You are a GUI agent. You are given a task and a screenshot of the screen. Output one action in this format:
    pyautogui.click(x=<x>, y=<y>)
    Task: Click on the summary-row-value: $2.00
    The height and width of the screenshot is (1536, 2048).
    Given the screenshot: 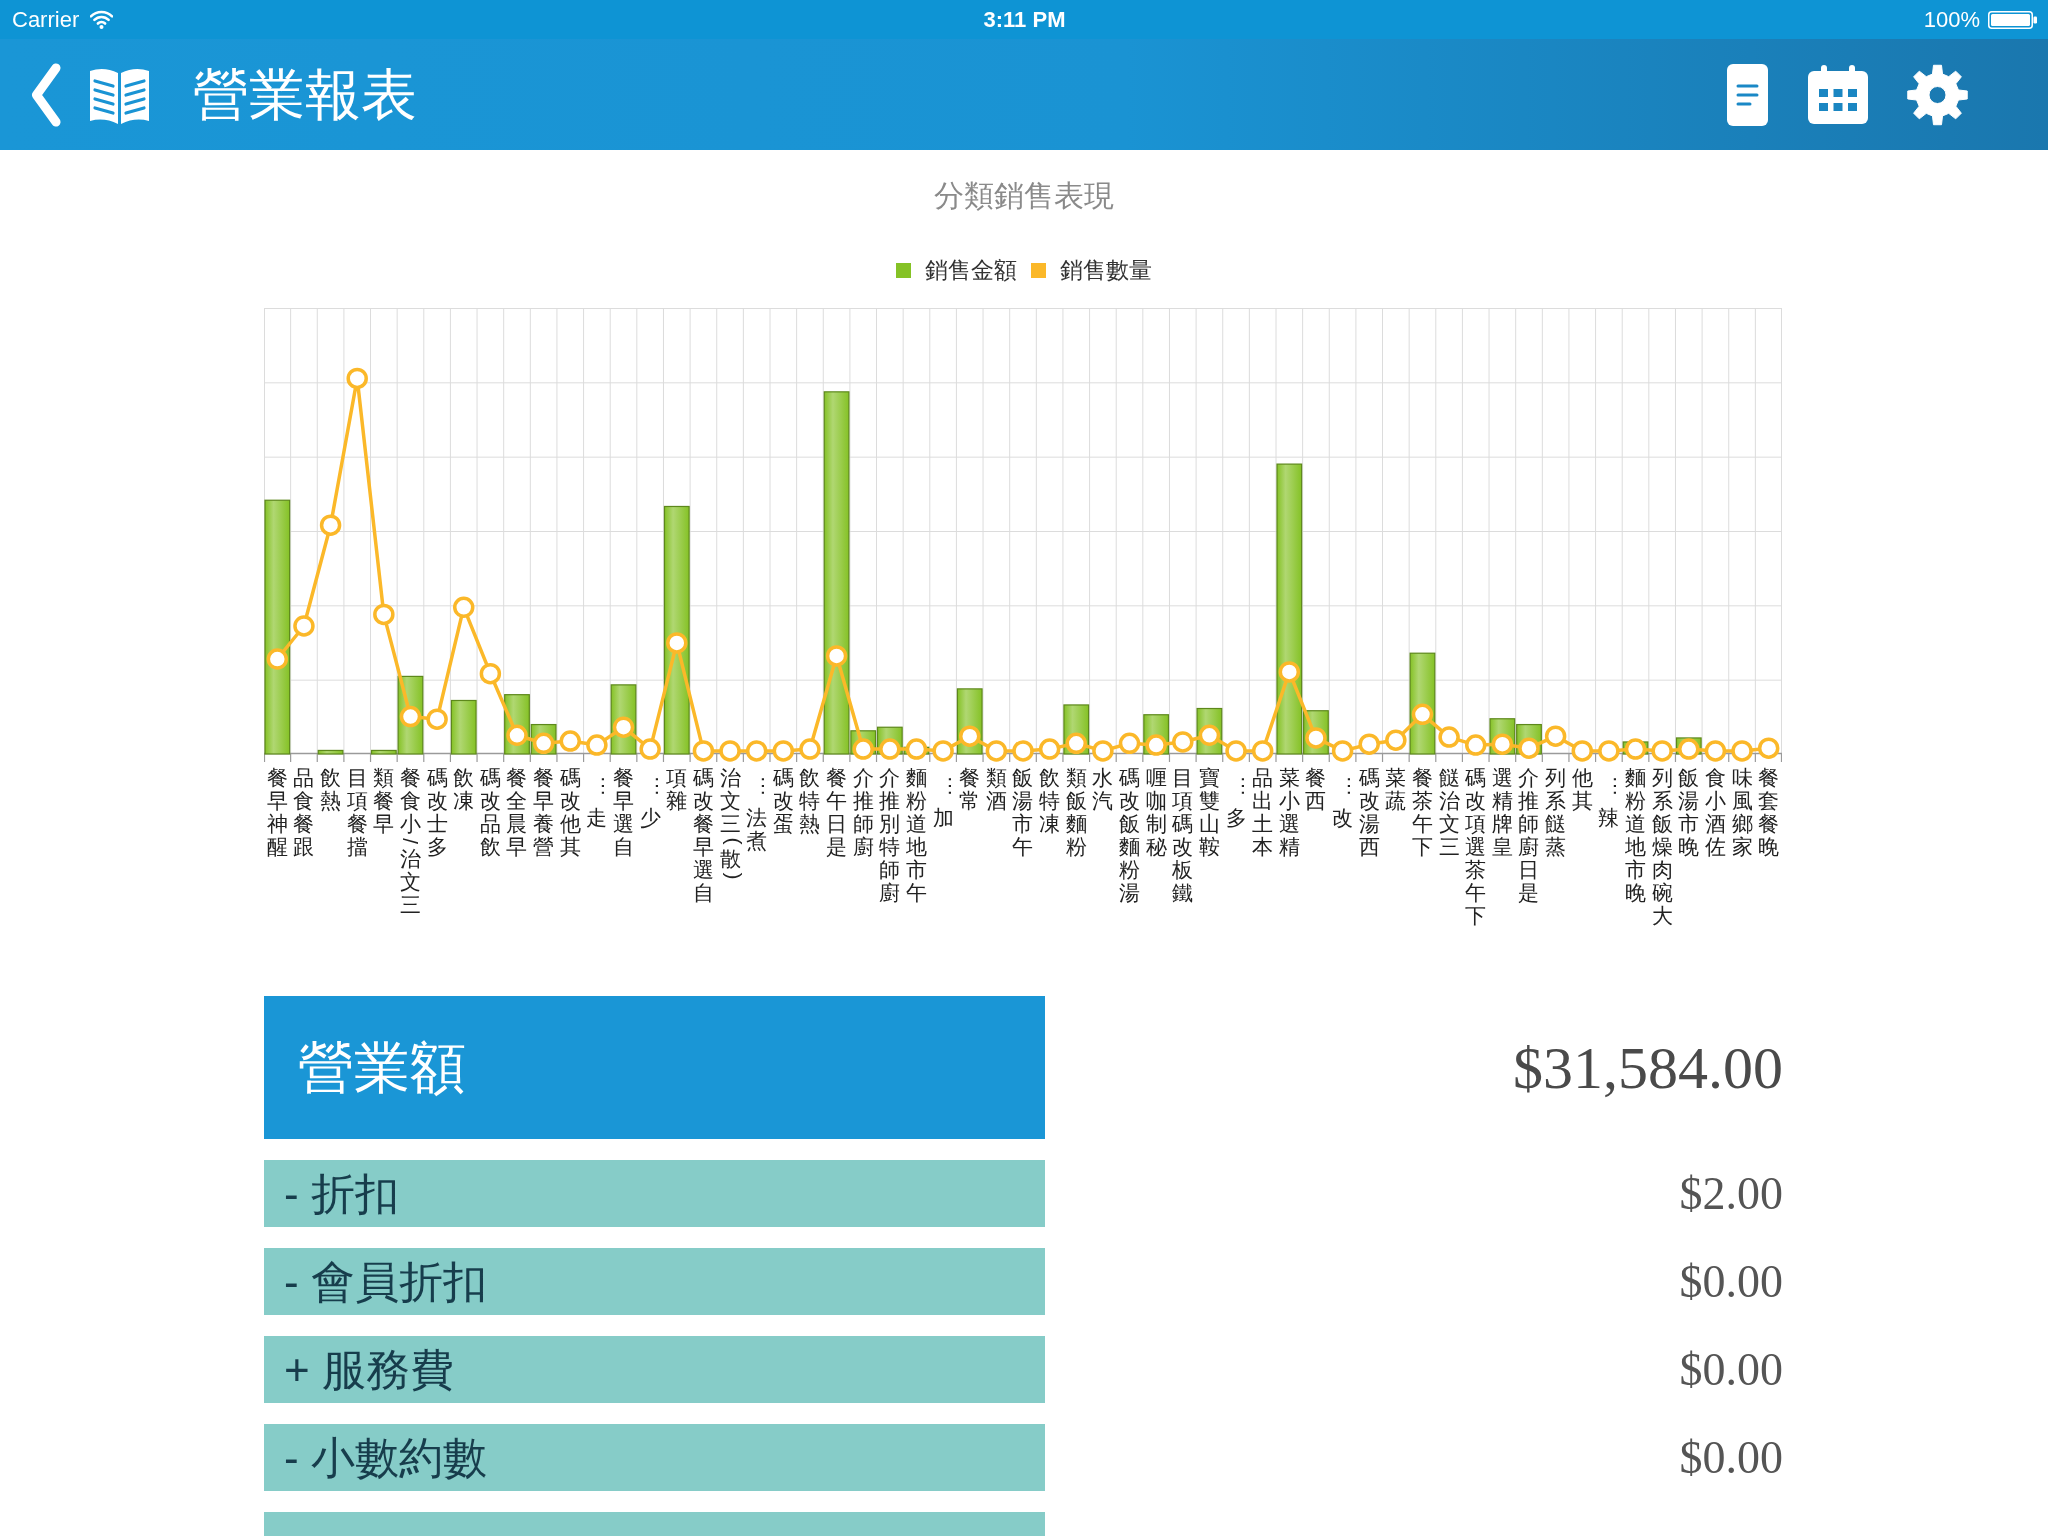 What is the action you would take?
    pyautogui.click(x=1731, y=1193)
    